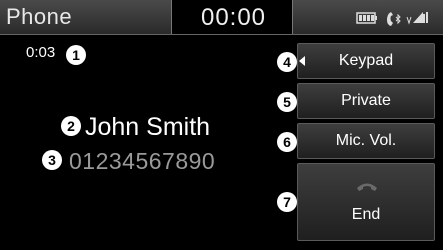 This screenshot has height=250, width=443. I want to click on mic-volume-label: Mic. Vol., so click(366, 140).